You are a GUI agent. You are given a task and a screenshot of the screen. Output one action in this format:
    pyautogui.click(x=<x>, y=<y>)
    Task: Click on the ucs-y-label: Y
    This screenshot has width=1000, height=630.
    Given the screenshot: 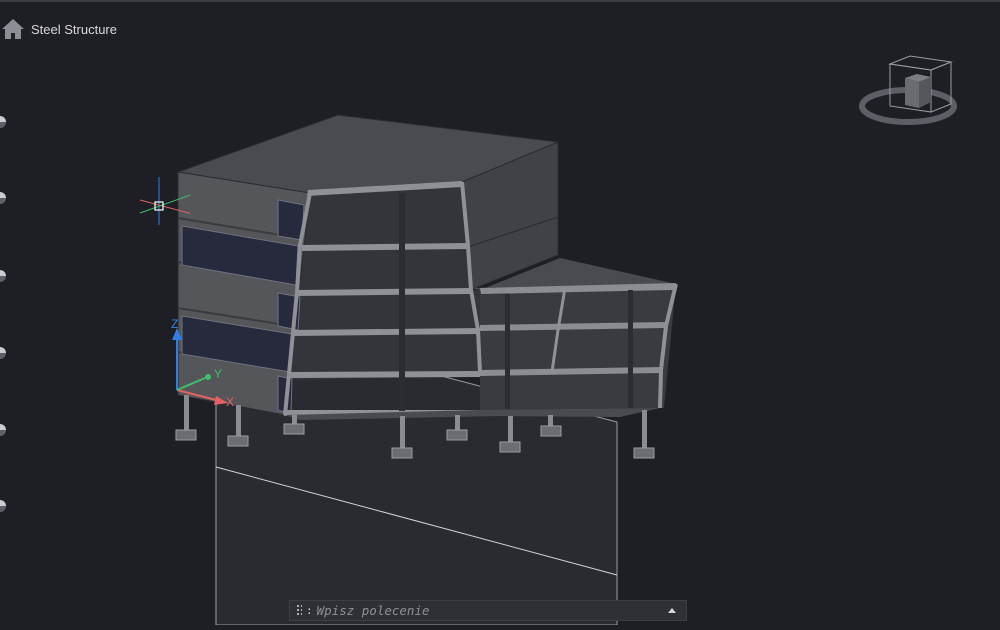 What is the action you would take?
    pyautogui.click(x=218, y=374)
    